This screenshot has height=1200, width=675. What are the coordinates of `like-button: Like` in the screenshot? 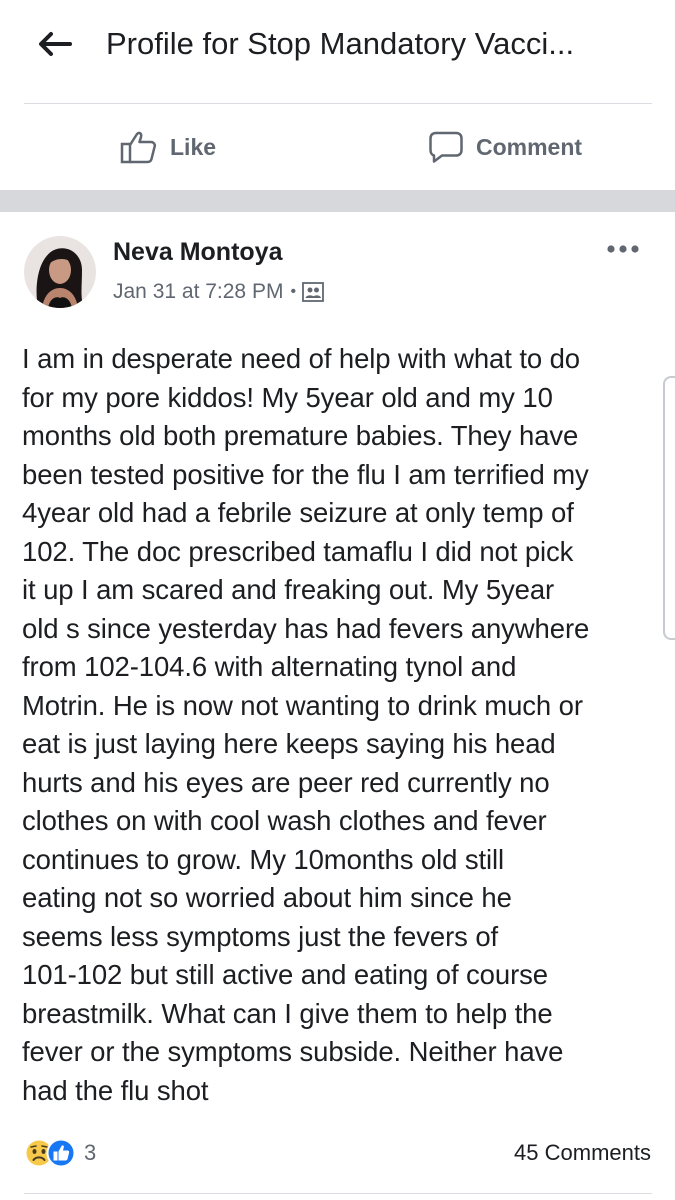 It's located at (168, 147).